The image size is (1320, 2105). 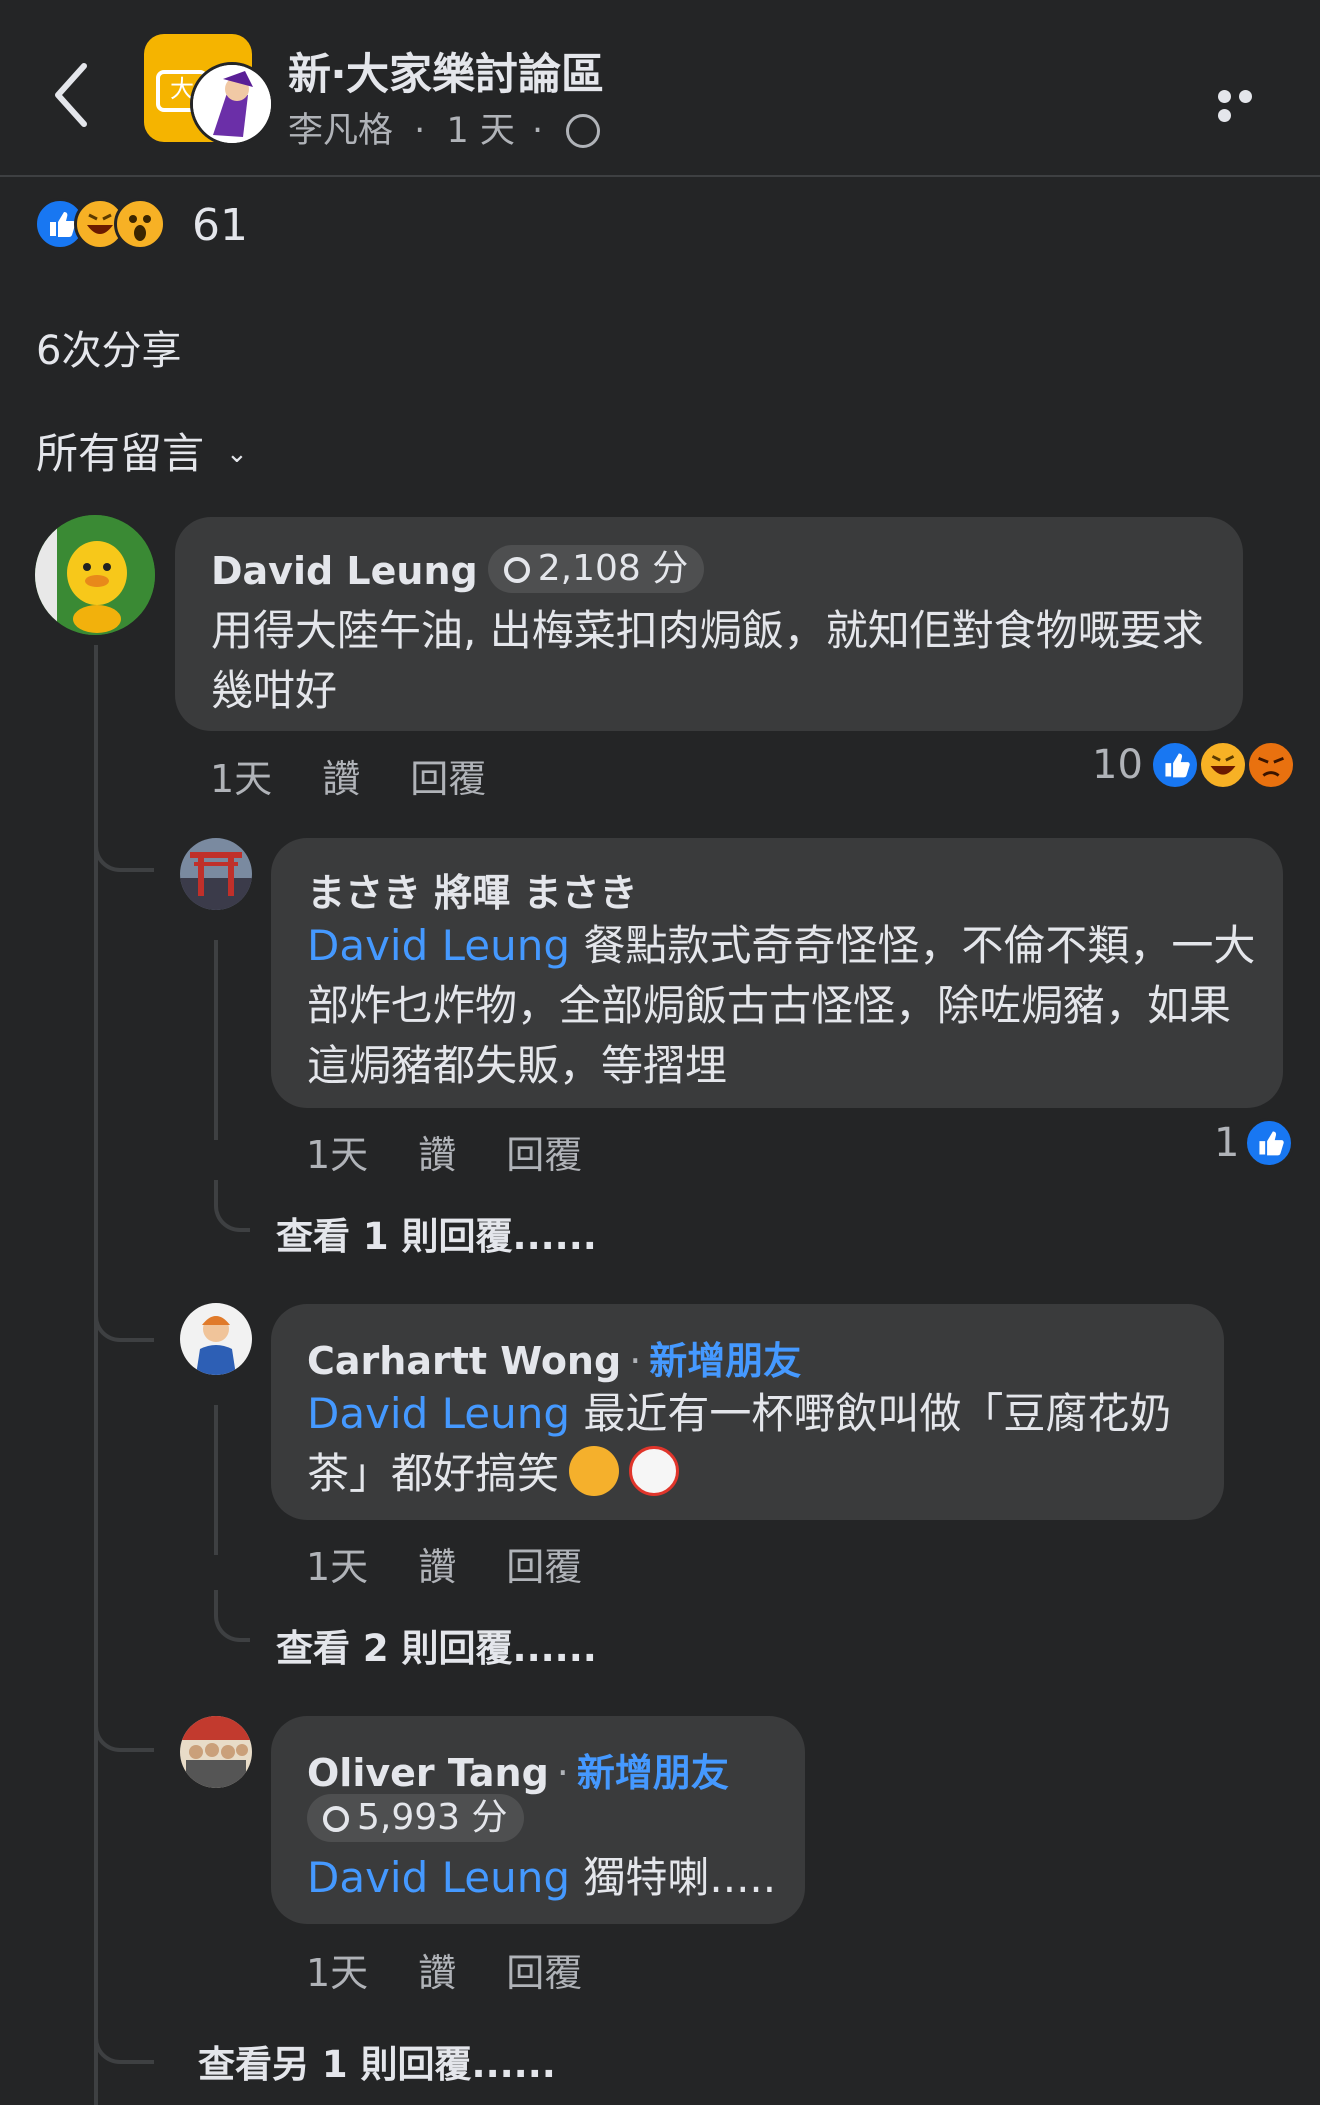 I want to click on thread-line, so click(x=96, y=1375).